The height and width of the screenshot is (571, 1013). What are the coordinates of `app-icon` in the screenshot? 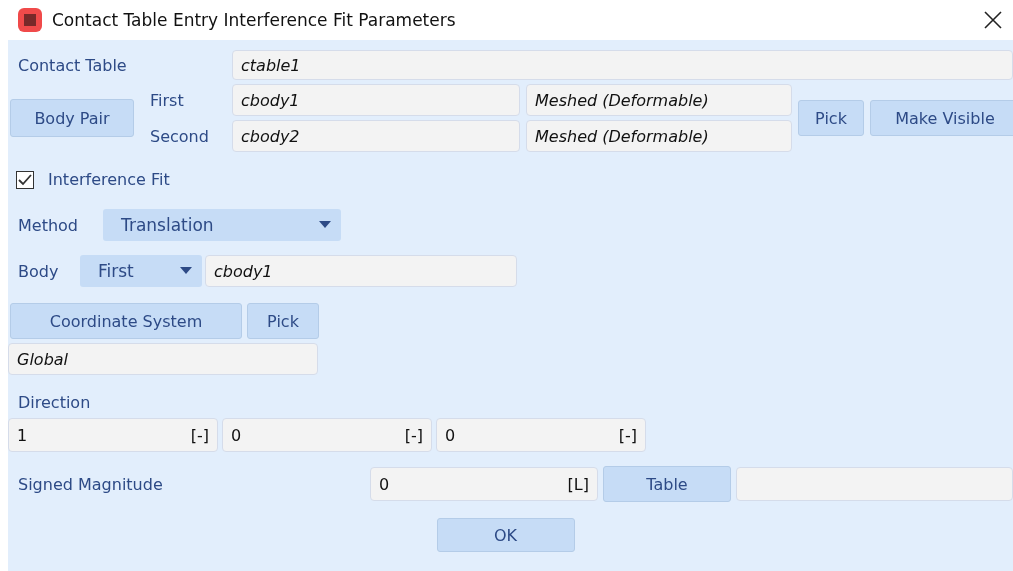 It's located at (30, 20).